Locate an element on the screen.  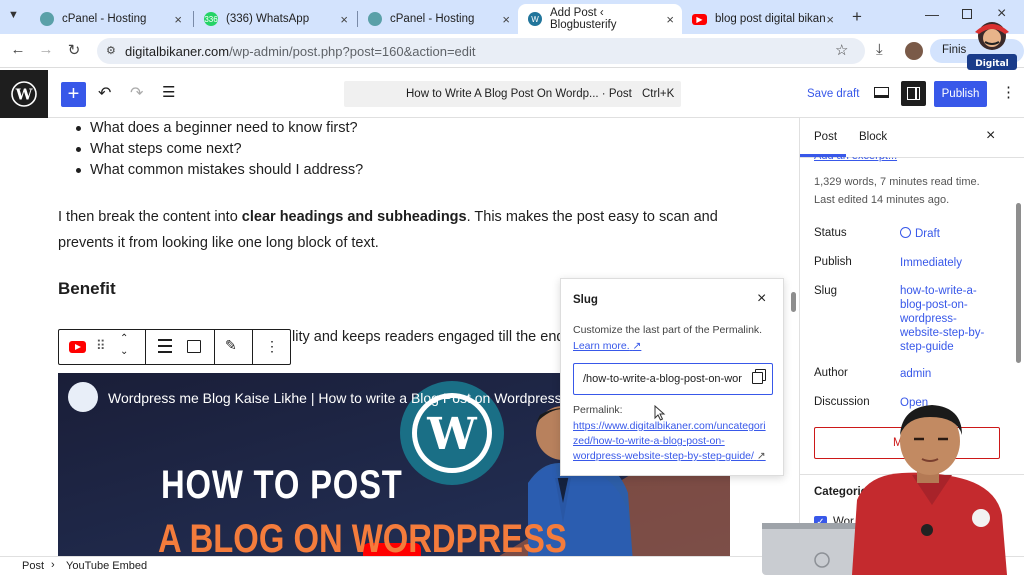
browser-tab-add-post: W Add Post ‹ Blogbusterify × is located at coordinates (600, 19).